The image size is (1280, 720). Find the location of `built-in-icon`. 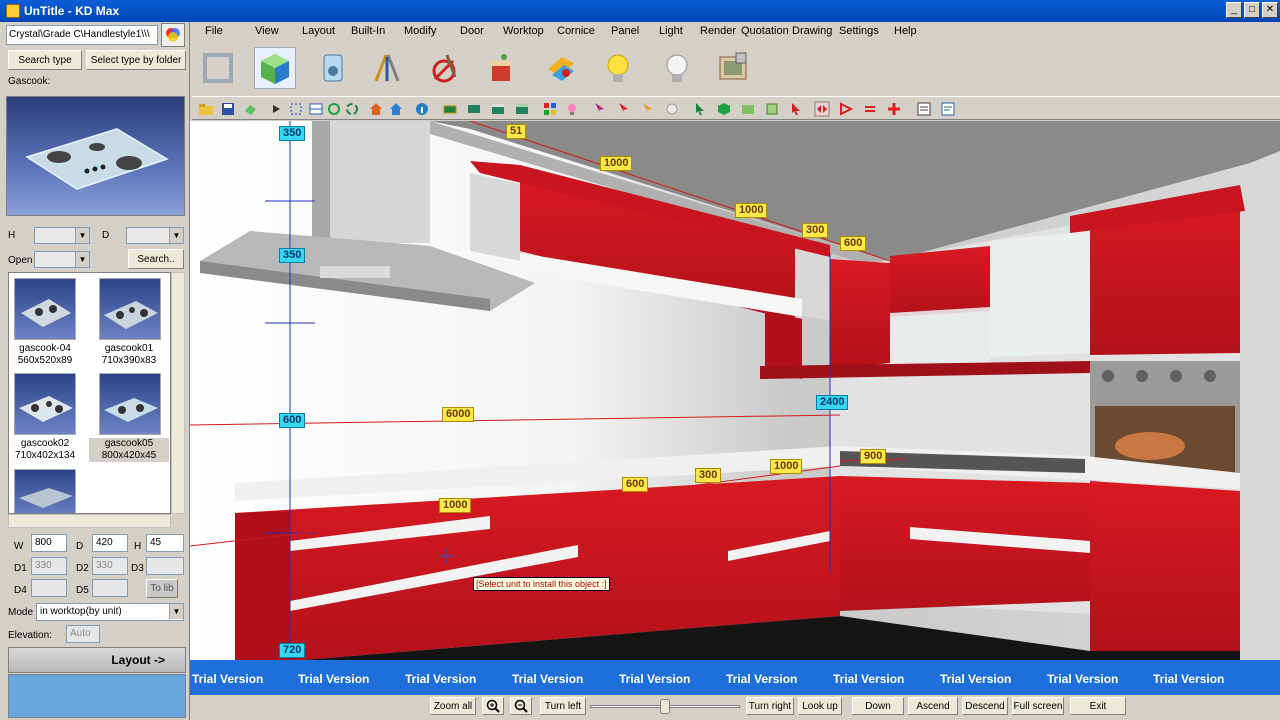

built-in-icon is located at coordinates (333, 68).